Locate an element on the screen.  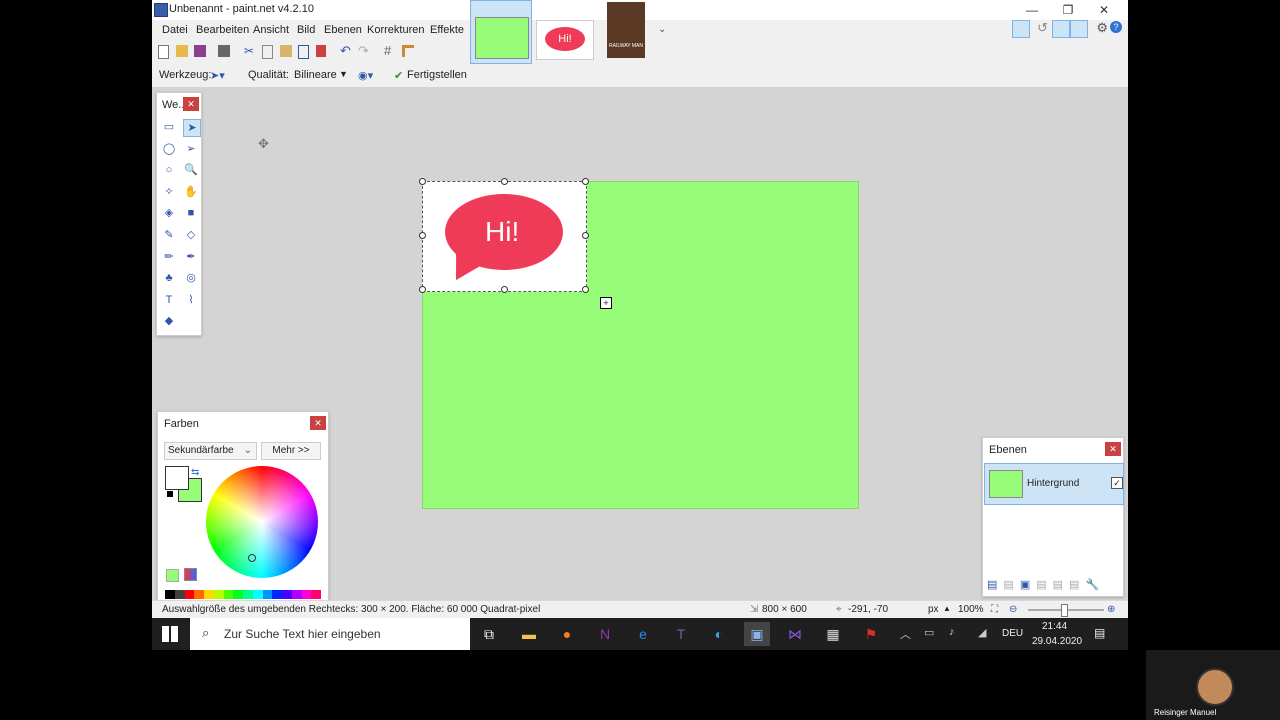
zoom-in-icon: ⊕ is located at coordinates (1111, 609).